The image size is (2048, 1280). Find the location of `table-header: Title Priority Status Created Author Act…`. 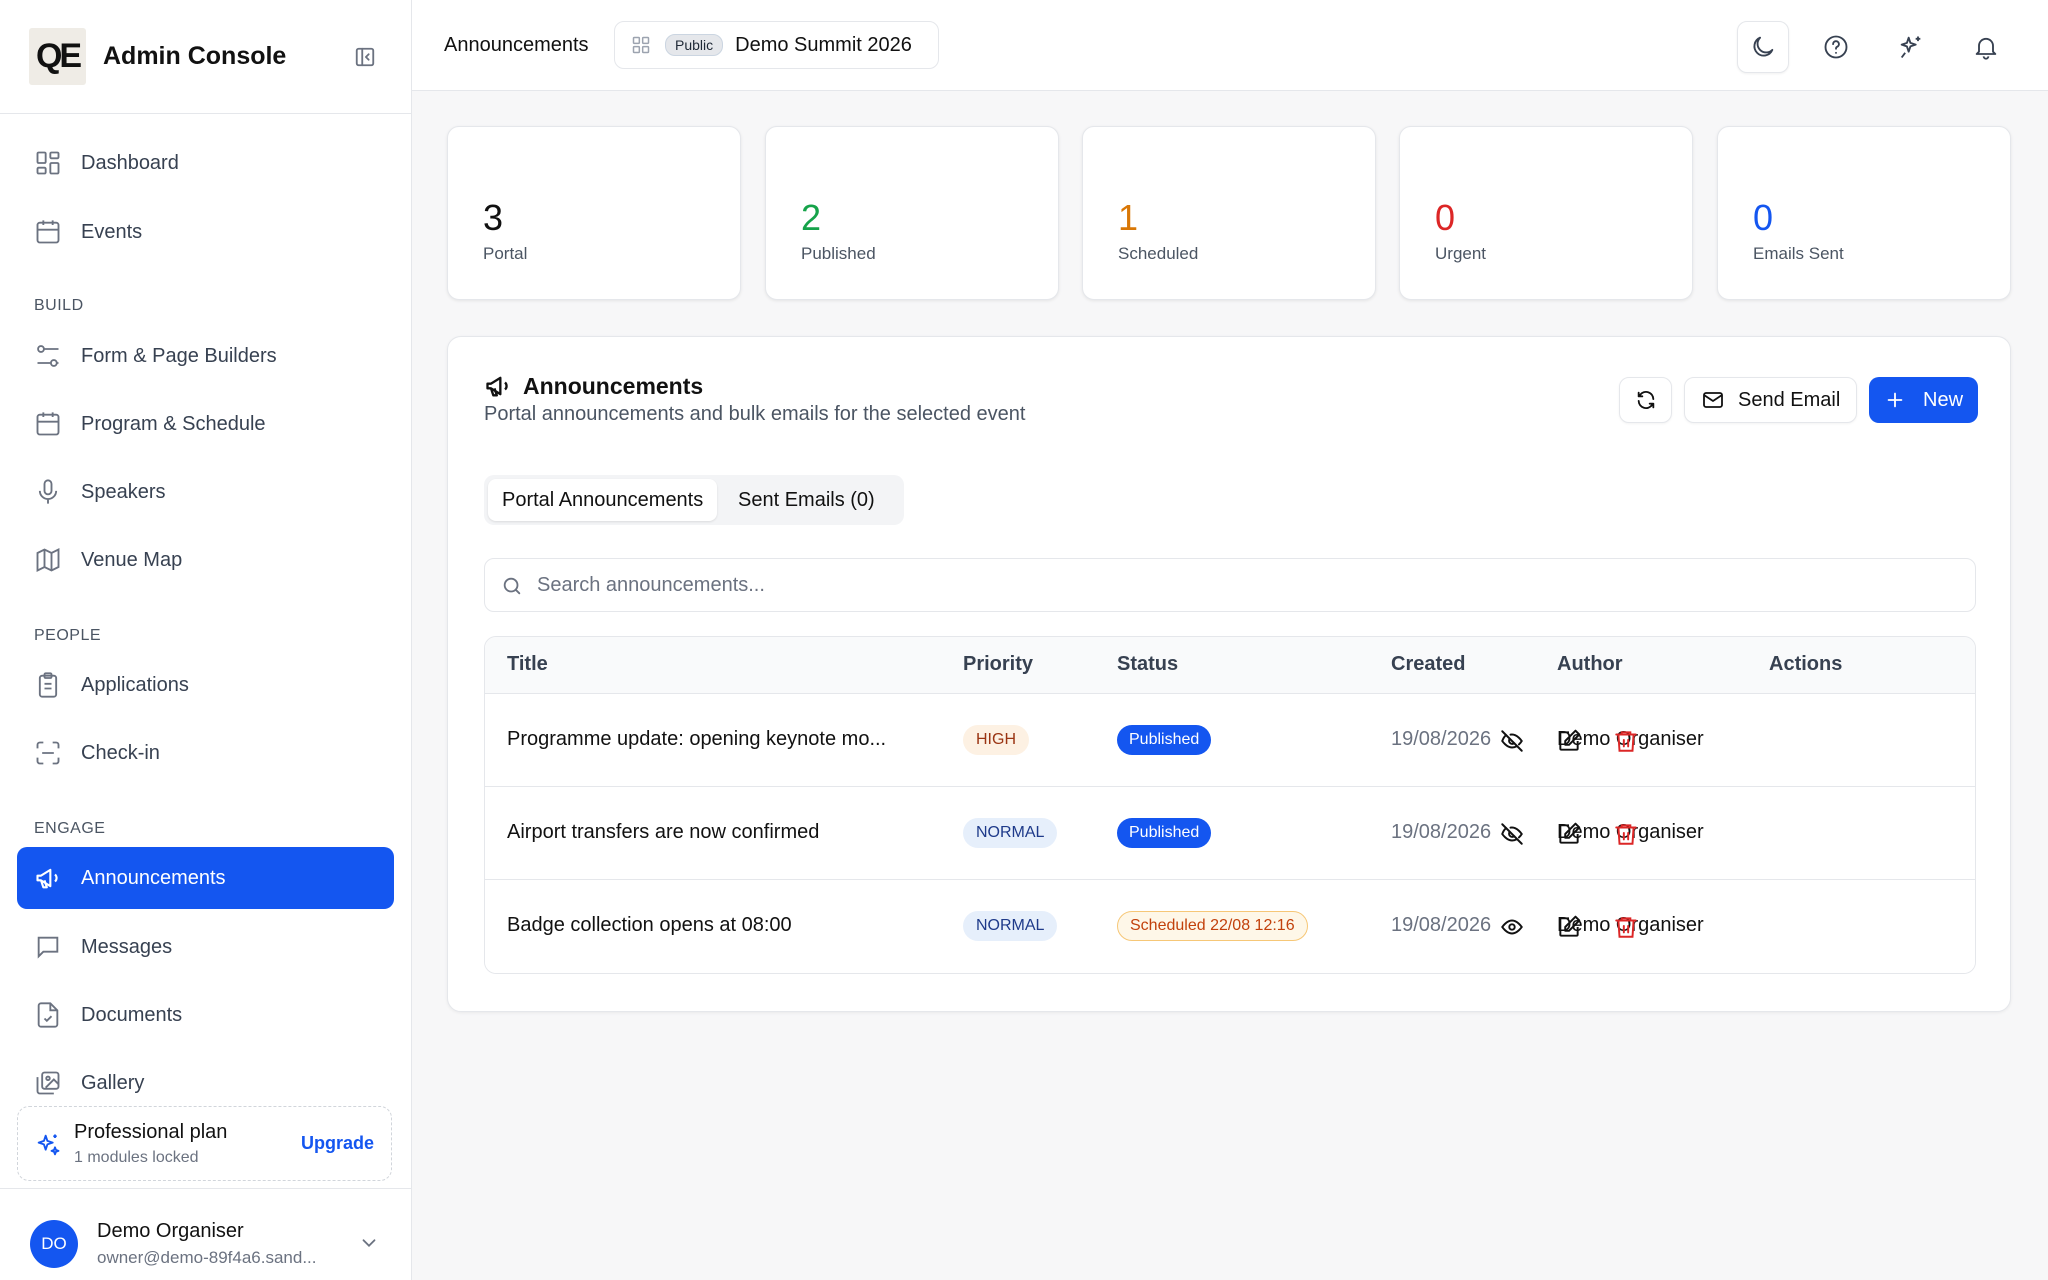

table-header: Title Priority Status Created Author Act… is located at coordinates (1230, 665).